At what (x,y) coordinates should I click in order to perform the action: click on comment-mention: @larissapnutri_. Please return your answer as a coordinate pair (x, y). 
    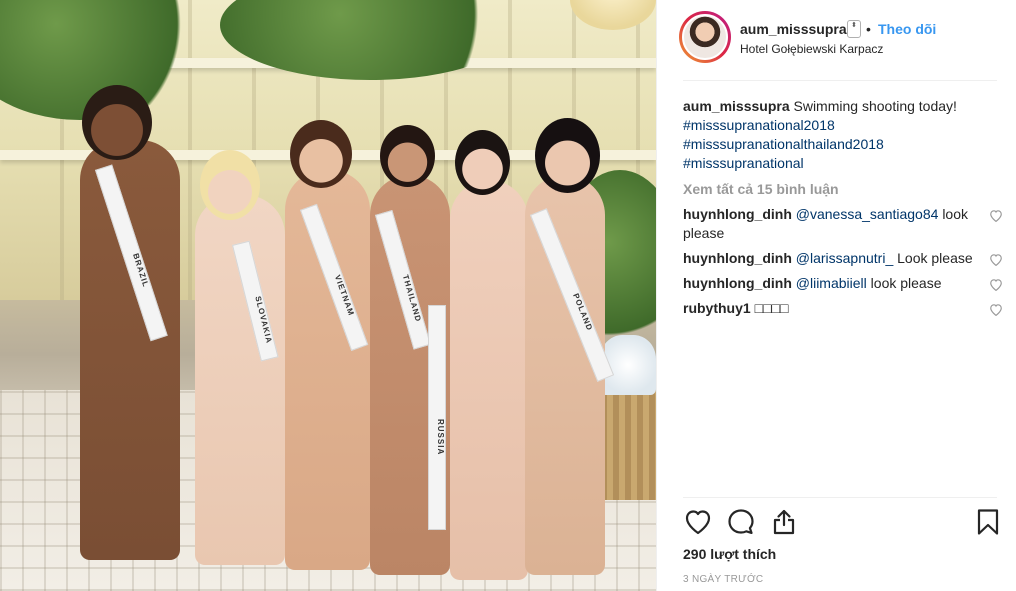
    Looking at the image, I should click on (844, 258).